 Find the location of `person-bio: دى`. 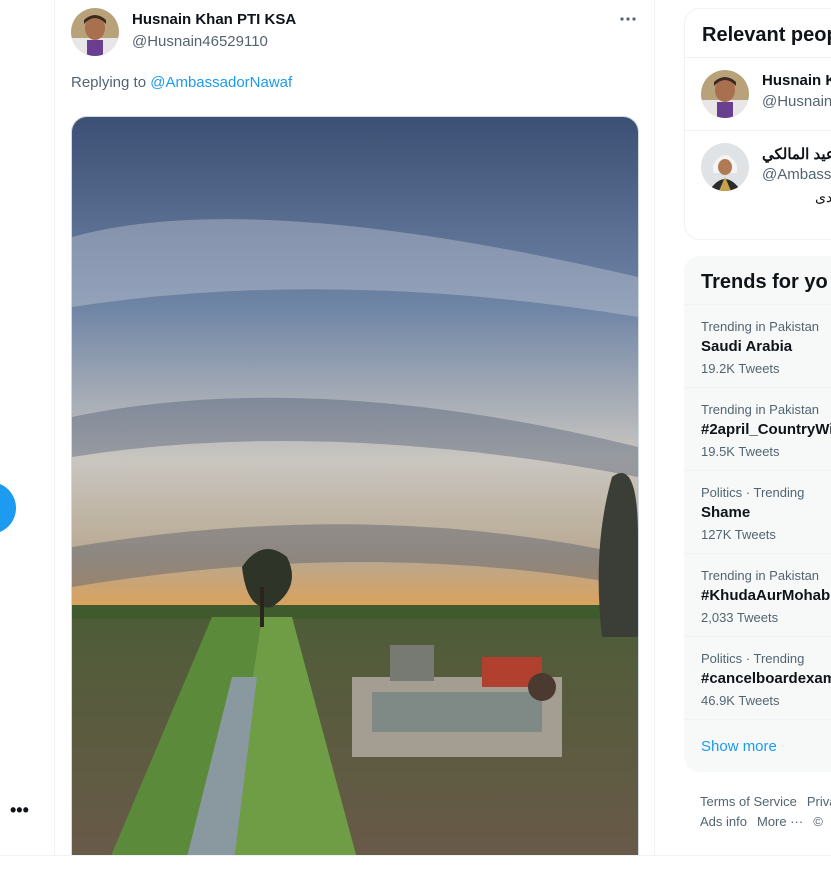

person-bio: دى is located at coordinates (823, 197).